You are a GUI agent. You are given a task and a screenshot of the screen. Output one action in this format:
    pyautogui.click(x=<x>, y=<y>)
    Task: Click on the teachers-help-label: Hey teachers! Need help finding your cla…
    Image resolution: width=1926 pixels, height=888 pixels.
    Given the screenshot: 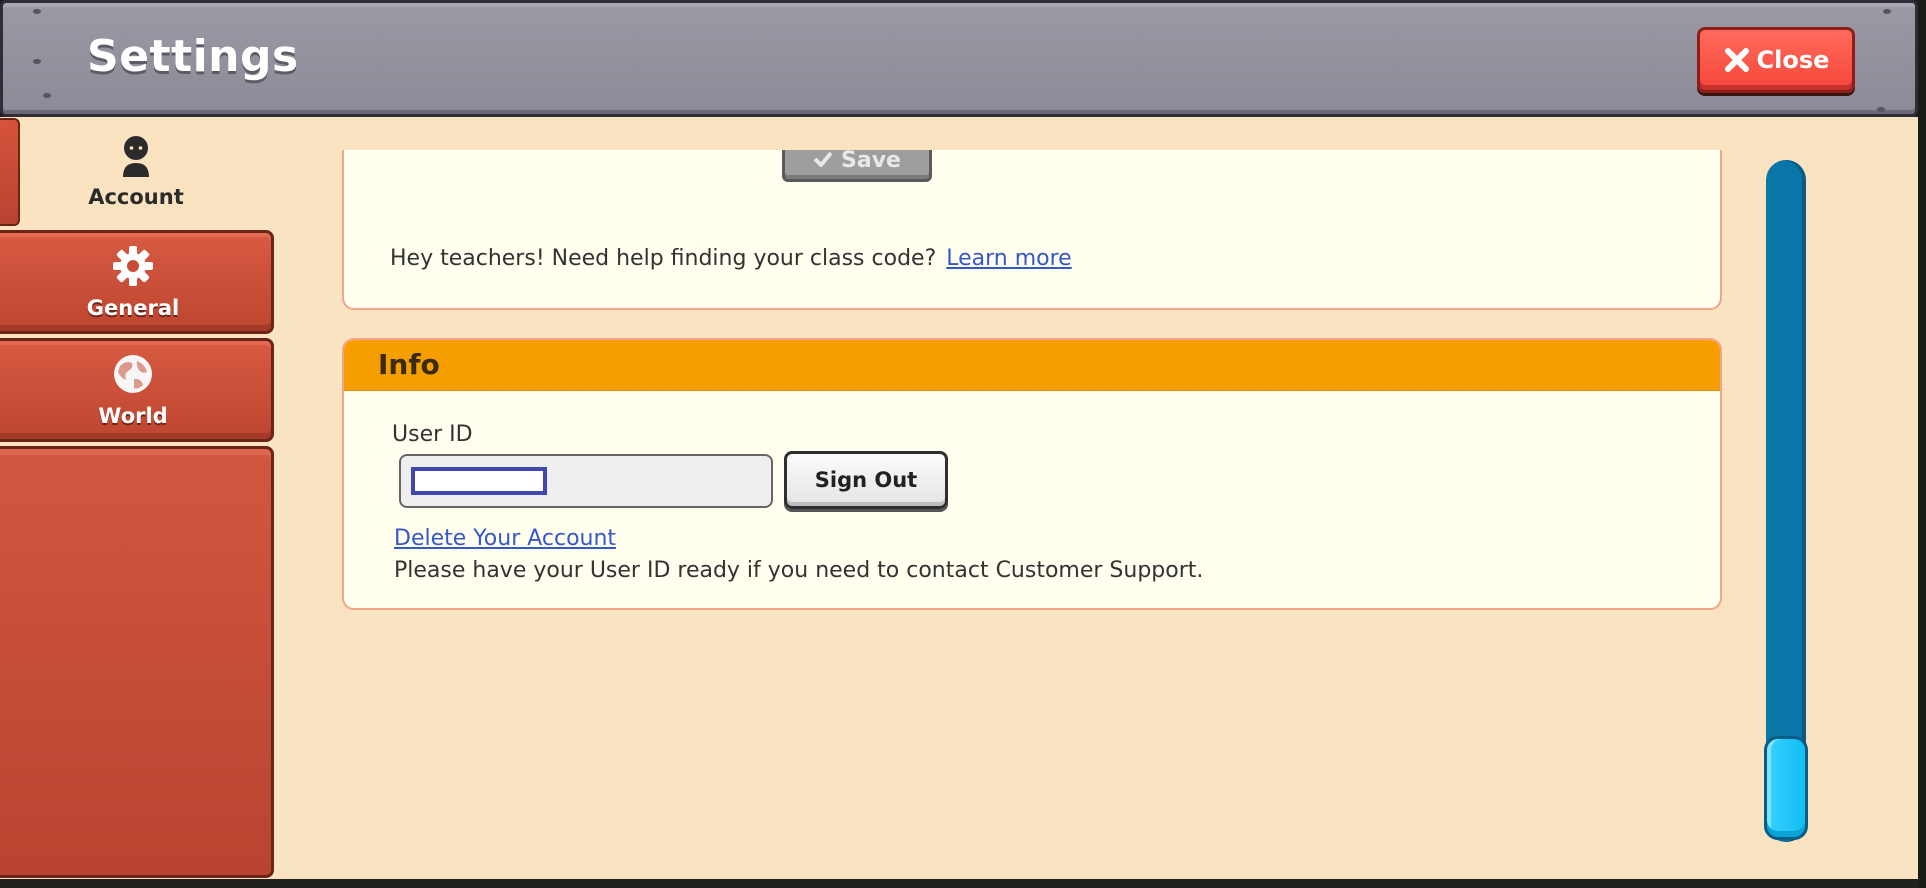 What is the action you would take?
    pyautogui.click(x=663, y=258)
    